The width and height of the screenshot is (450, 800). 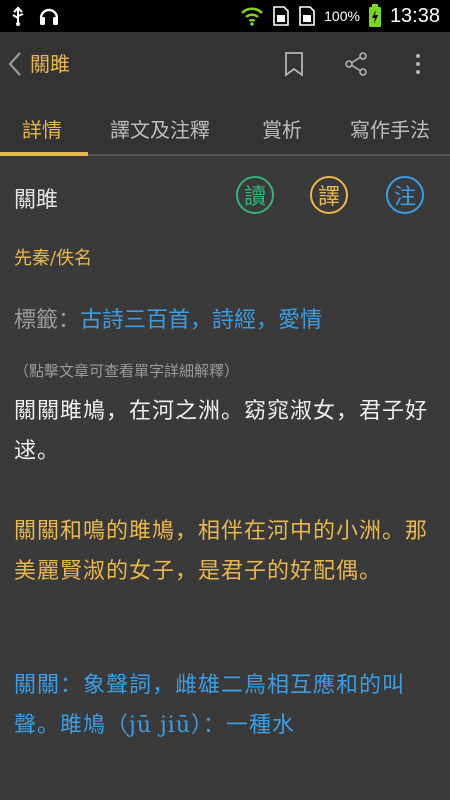 What do you see at coordinates (282, 128) in the screenshot?
I see `tab-appreciation: 賞析` at bounding box center [282, 128].